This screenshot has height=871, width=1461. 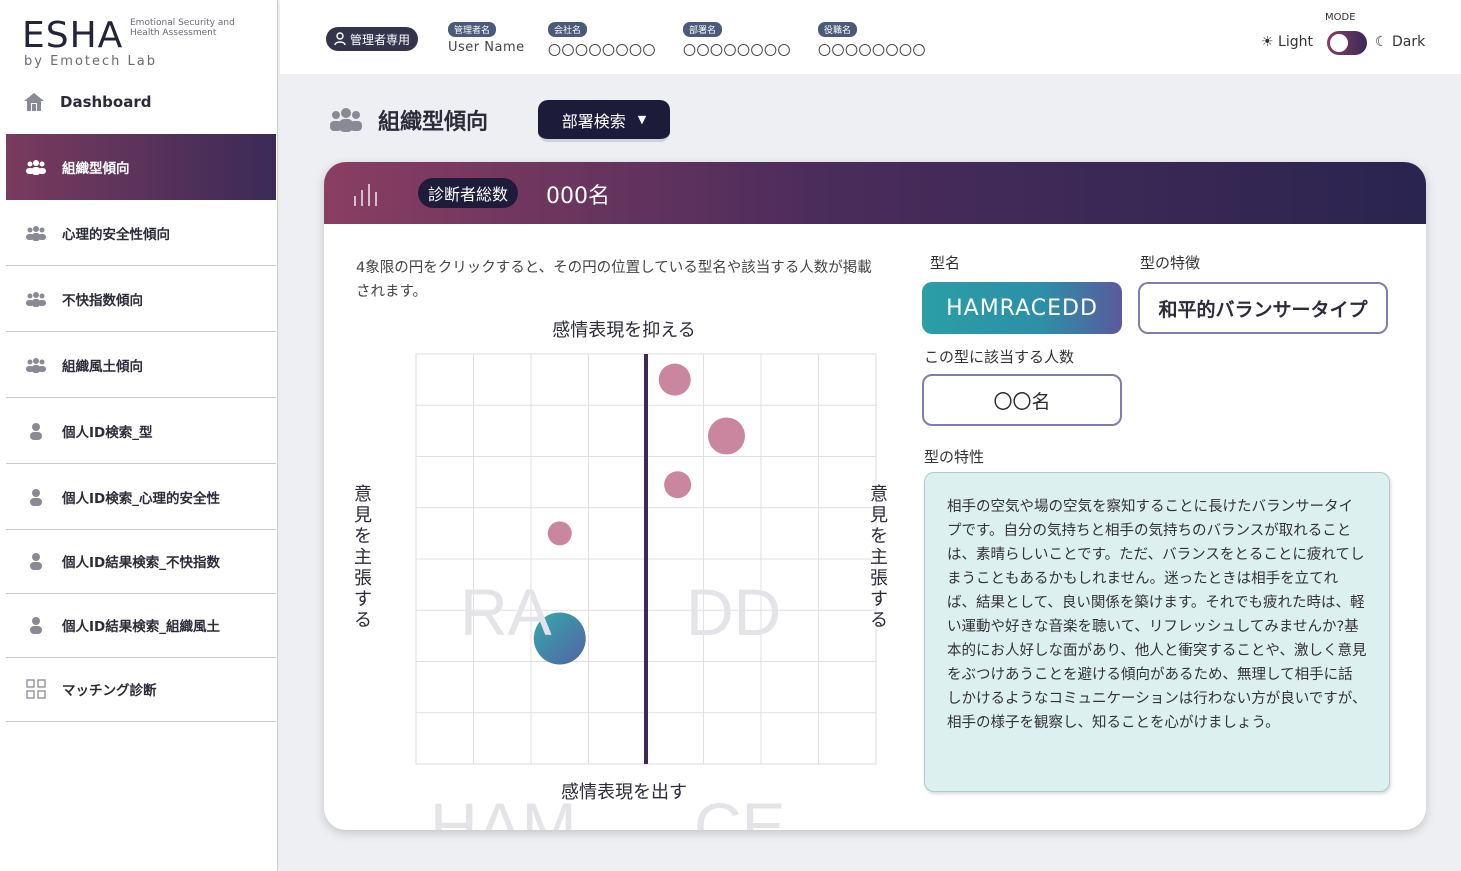 What do you see at coordinates (875, 193) in the screenshot?
I see `card-header: 診断者総数 000名` at bounding box center [875, 193].